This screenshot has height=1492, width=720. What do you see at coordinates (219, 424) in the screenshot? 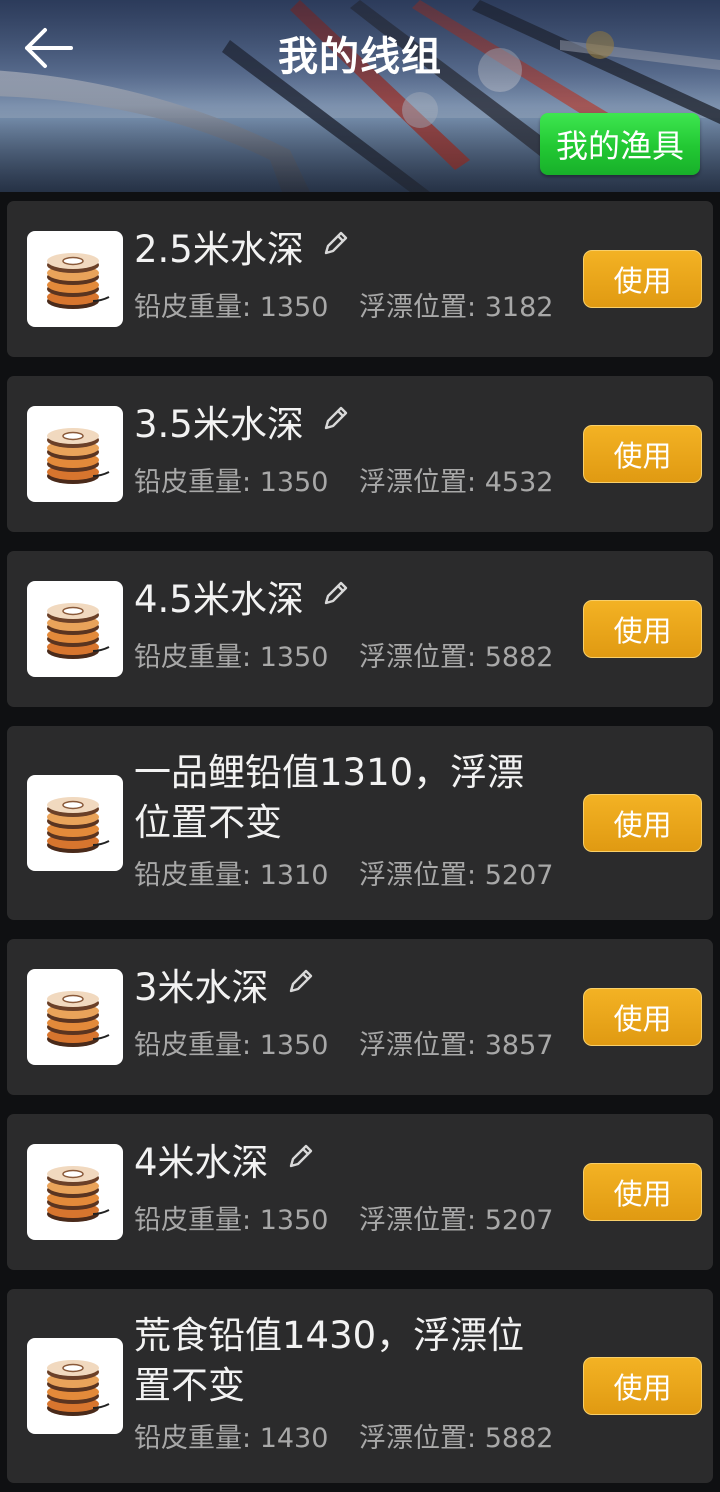
I see `line-set-name-text: 3.5米水深` at bounding box center [219, 424].